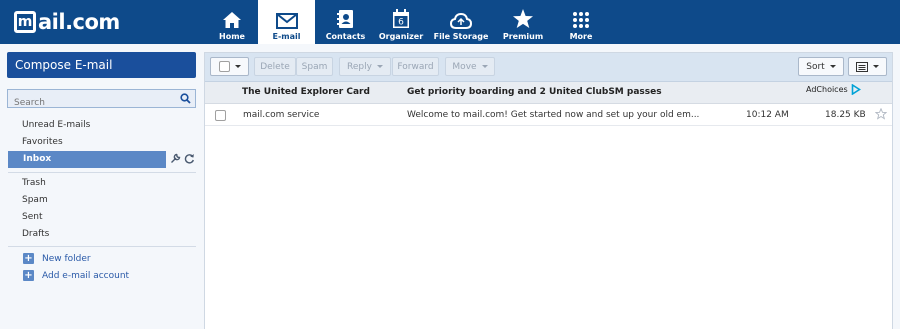 The height and width of the screenshot is (329, 900). I want to click on address-book-icon, so click(344, 19).